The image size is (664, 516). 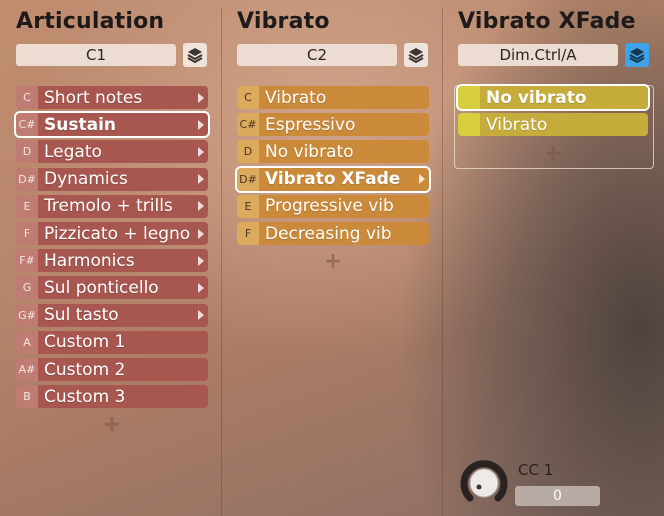 I want to click on vibrato-layers-button, so click(x=416, y=55).